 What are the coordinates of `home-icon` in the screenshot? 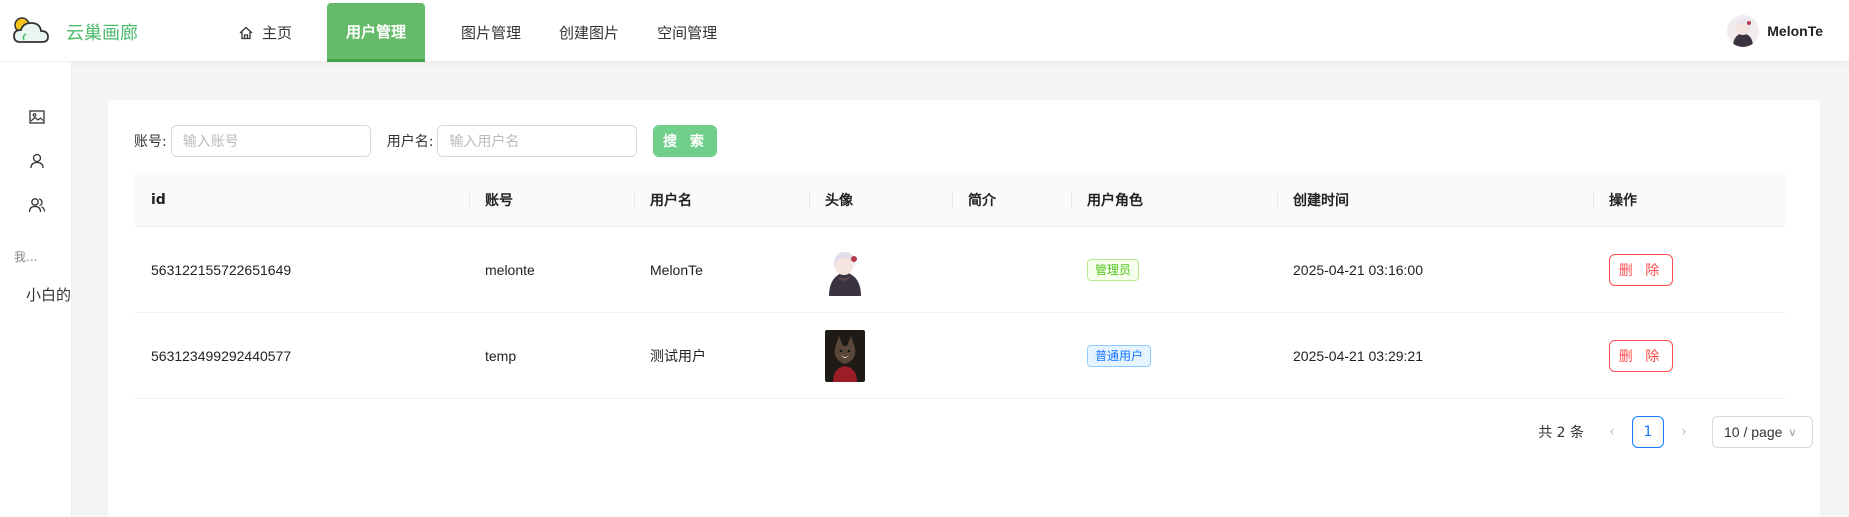 It's located at (246, 32).